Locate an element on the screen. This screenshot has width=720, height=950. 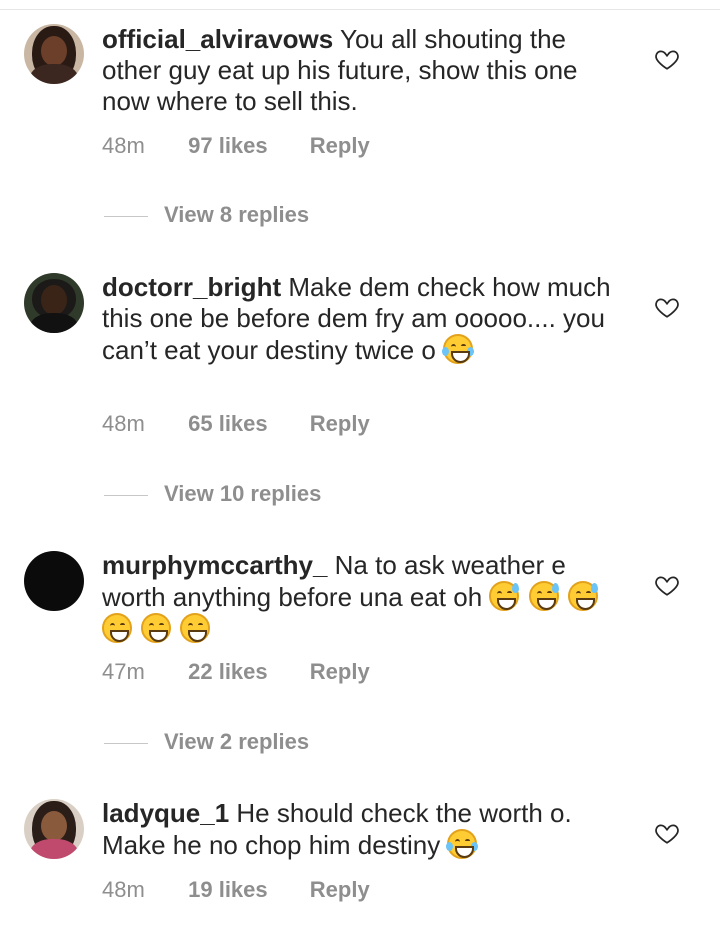
comment-meta: 48m 19 likes Reply is located at coordinates (236, 890).